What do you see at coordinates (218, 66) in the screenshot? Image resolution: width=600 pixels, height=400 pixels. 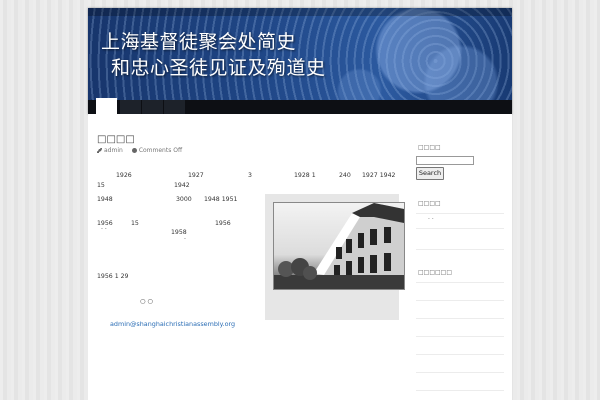 I see `site-title-line-2: 和忠心圣徒见证及殉道史` at bounding box center [218, 66].